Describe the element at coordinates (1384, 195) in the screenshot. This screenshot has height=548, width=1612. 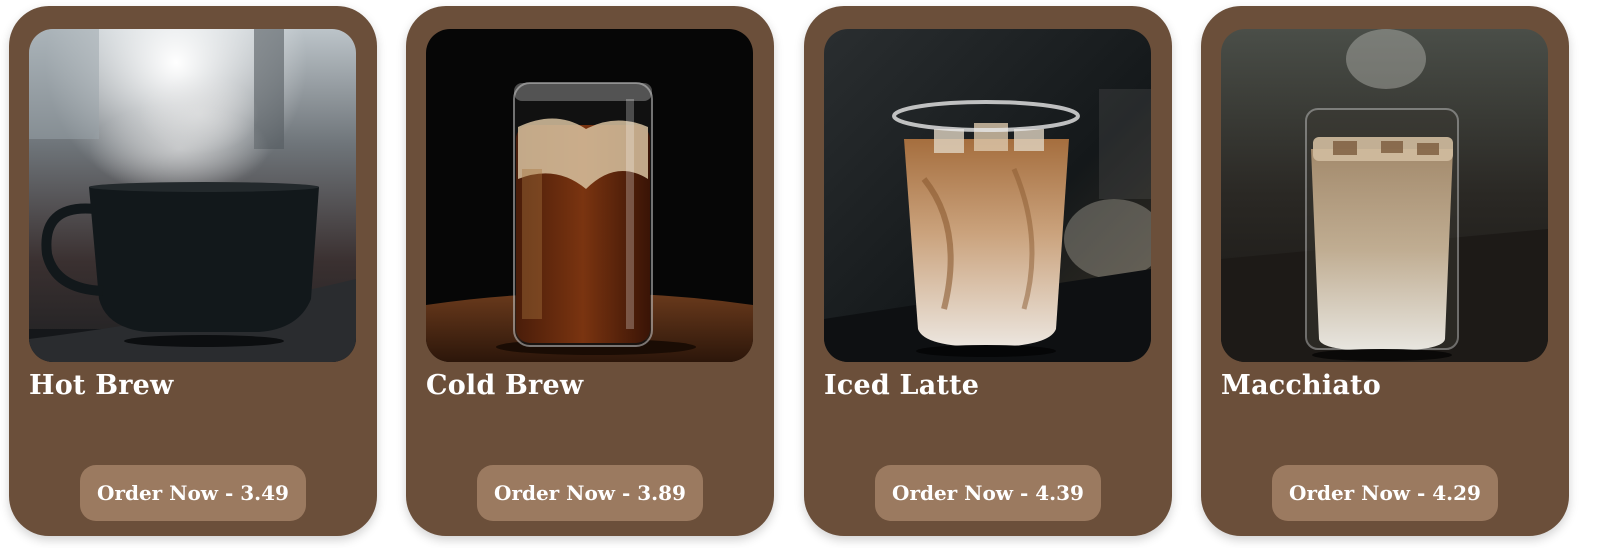
I see `macchiato-image` at that location.